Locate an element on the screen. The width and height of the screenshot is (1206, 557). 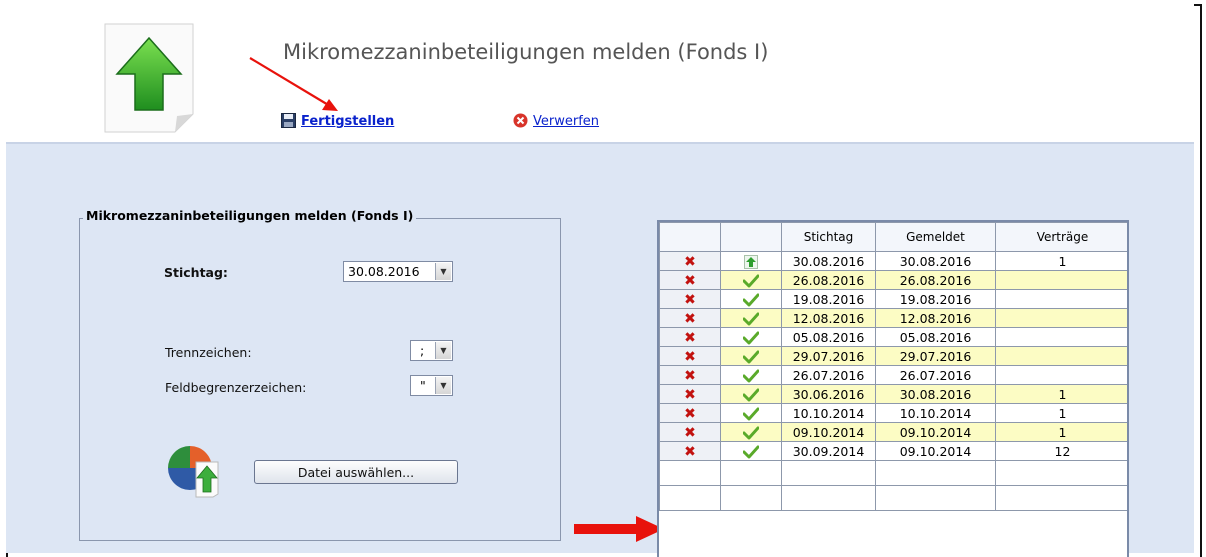
table-row: ✖ 10.10.2014 10.10.2014 1 is located at coordinates (893, 413).